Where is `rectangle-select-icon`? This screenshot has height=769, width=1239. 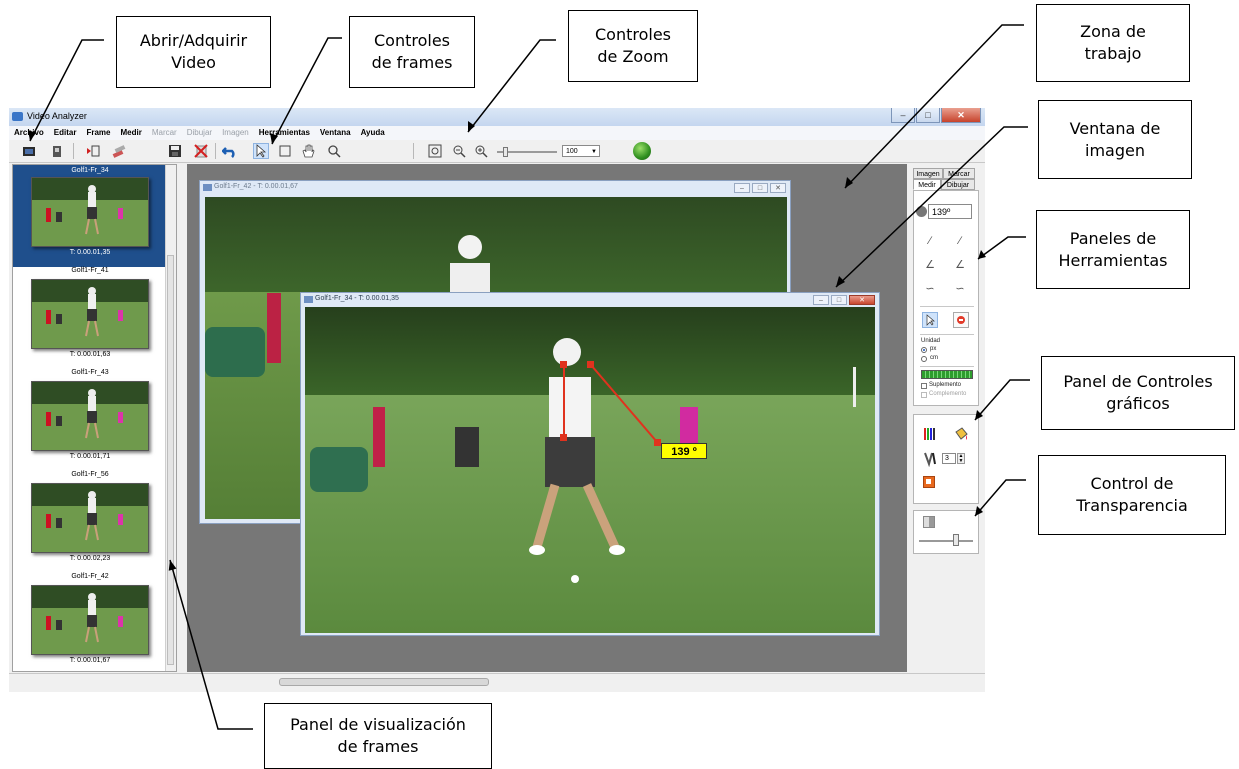
rectangle-select-icon is located at coordinates (285, 151).